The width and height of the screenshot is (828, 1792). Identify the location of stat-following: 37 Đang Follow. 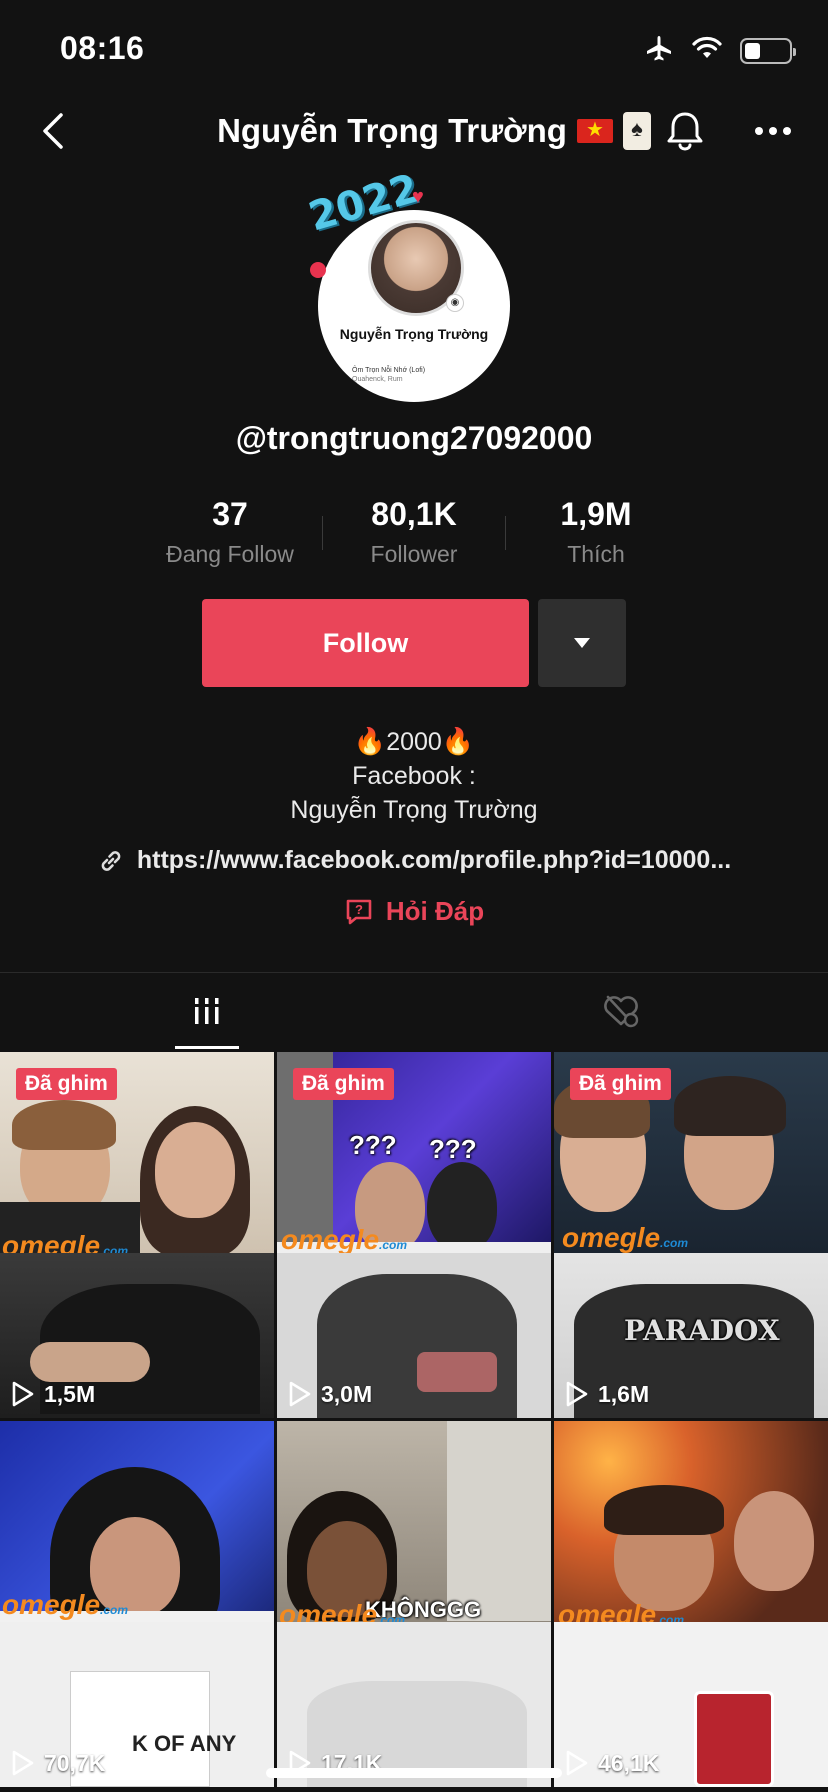
(230, 532).